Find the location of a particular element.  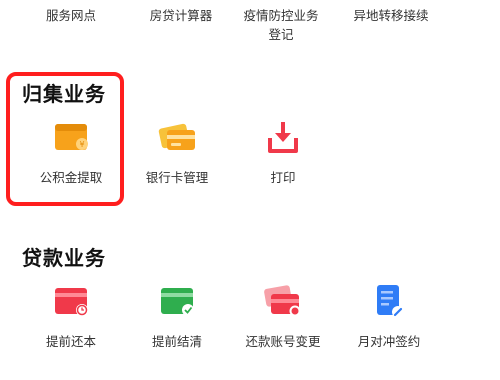

print-item: 打印 is located at coordinates (283, 158).